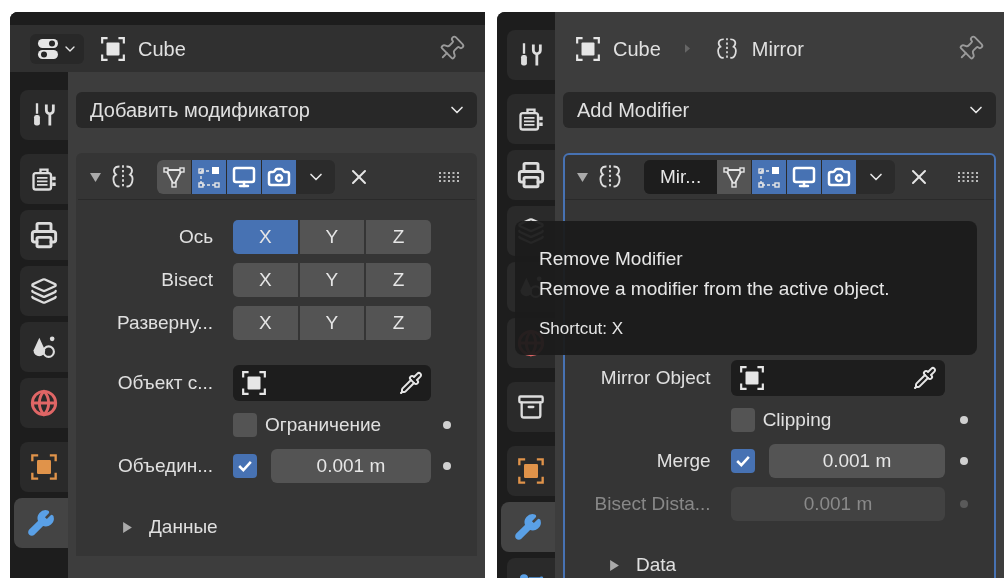  Describe the element at coordinates (778, 49) in the screenshot. I see `breadcrumb-label: Mirror` at that location.